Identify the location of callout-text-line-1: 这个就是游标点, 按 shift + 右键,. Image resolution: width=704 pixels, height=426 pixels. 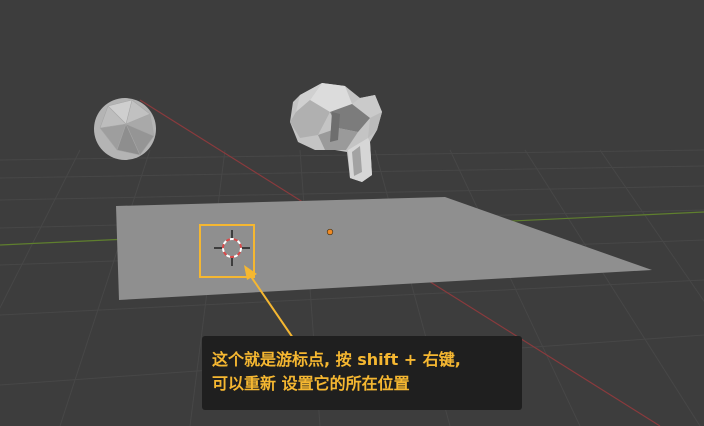
(336, 359).